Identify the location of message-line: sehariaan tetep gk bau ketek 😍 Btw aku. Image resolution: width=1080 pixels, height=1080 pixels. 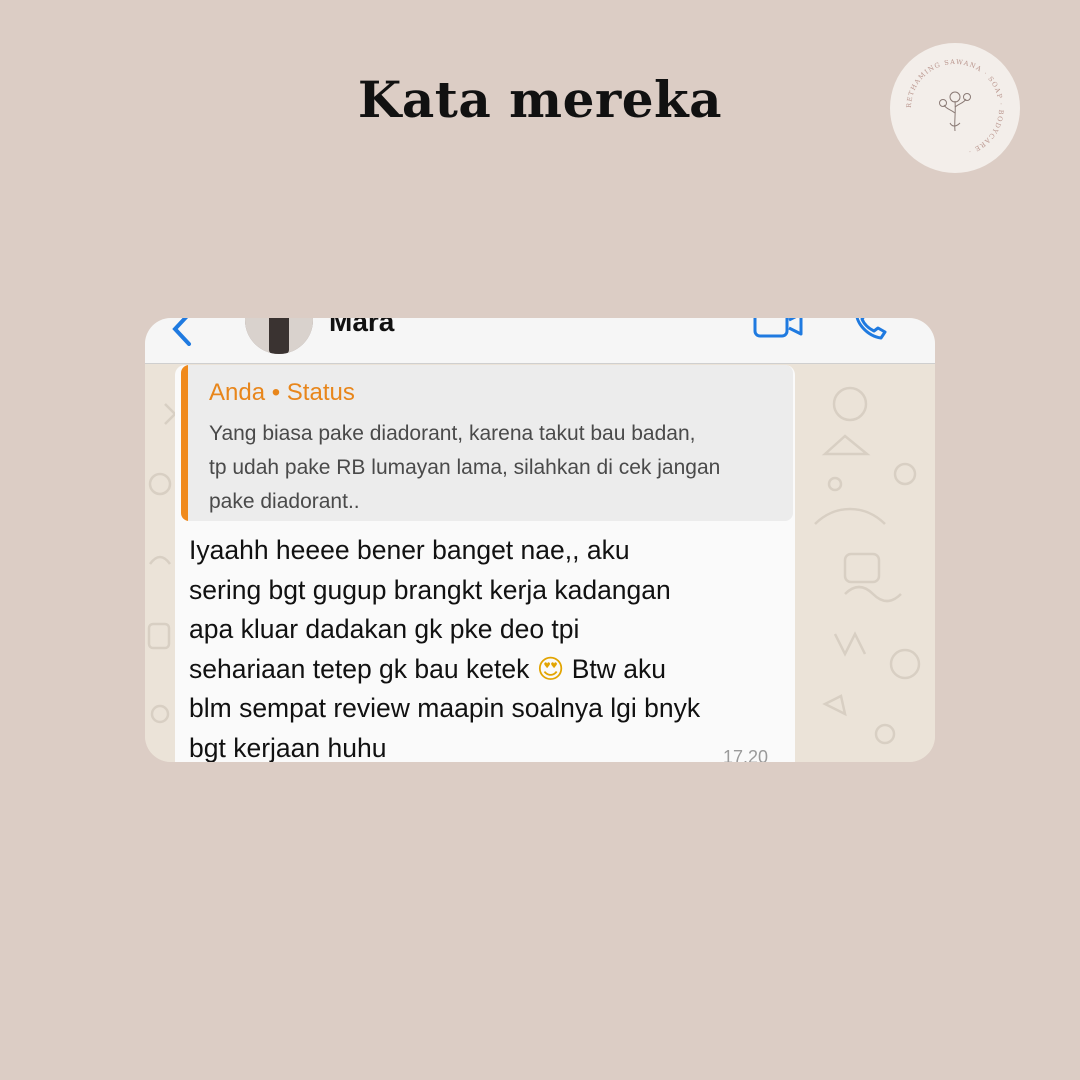
(491, 670).